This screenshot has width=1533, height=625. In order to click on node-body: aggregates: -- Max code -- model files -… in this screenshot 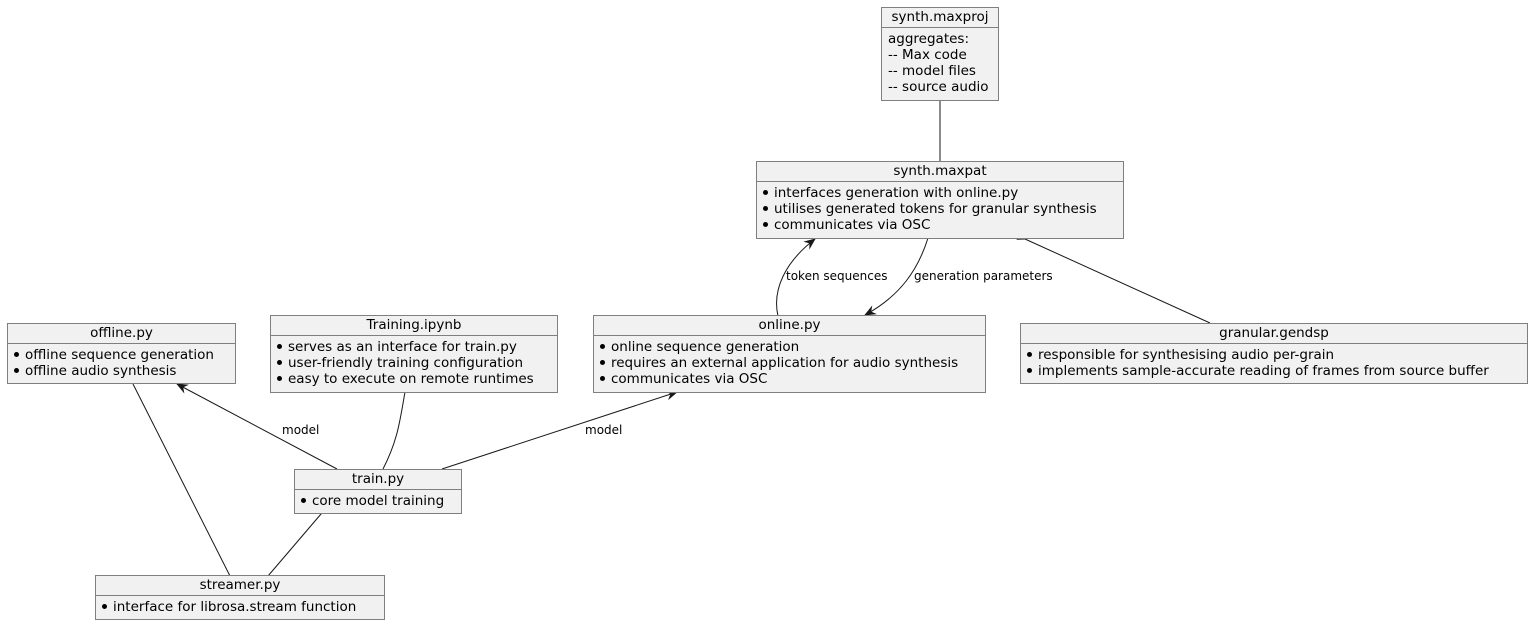, I will do `click(940, 63)`.